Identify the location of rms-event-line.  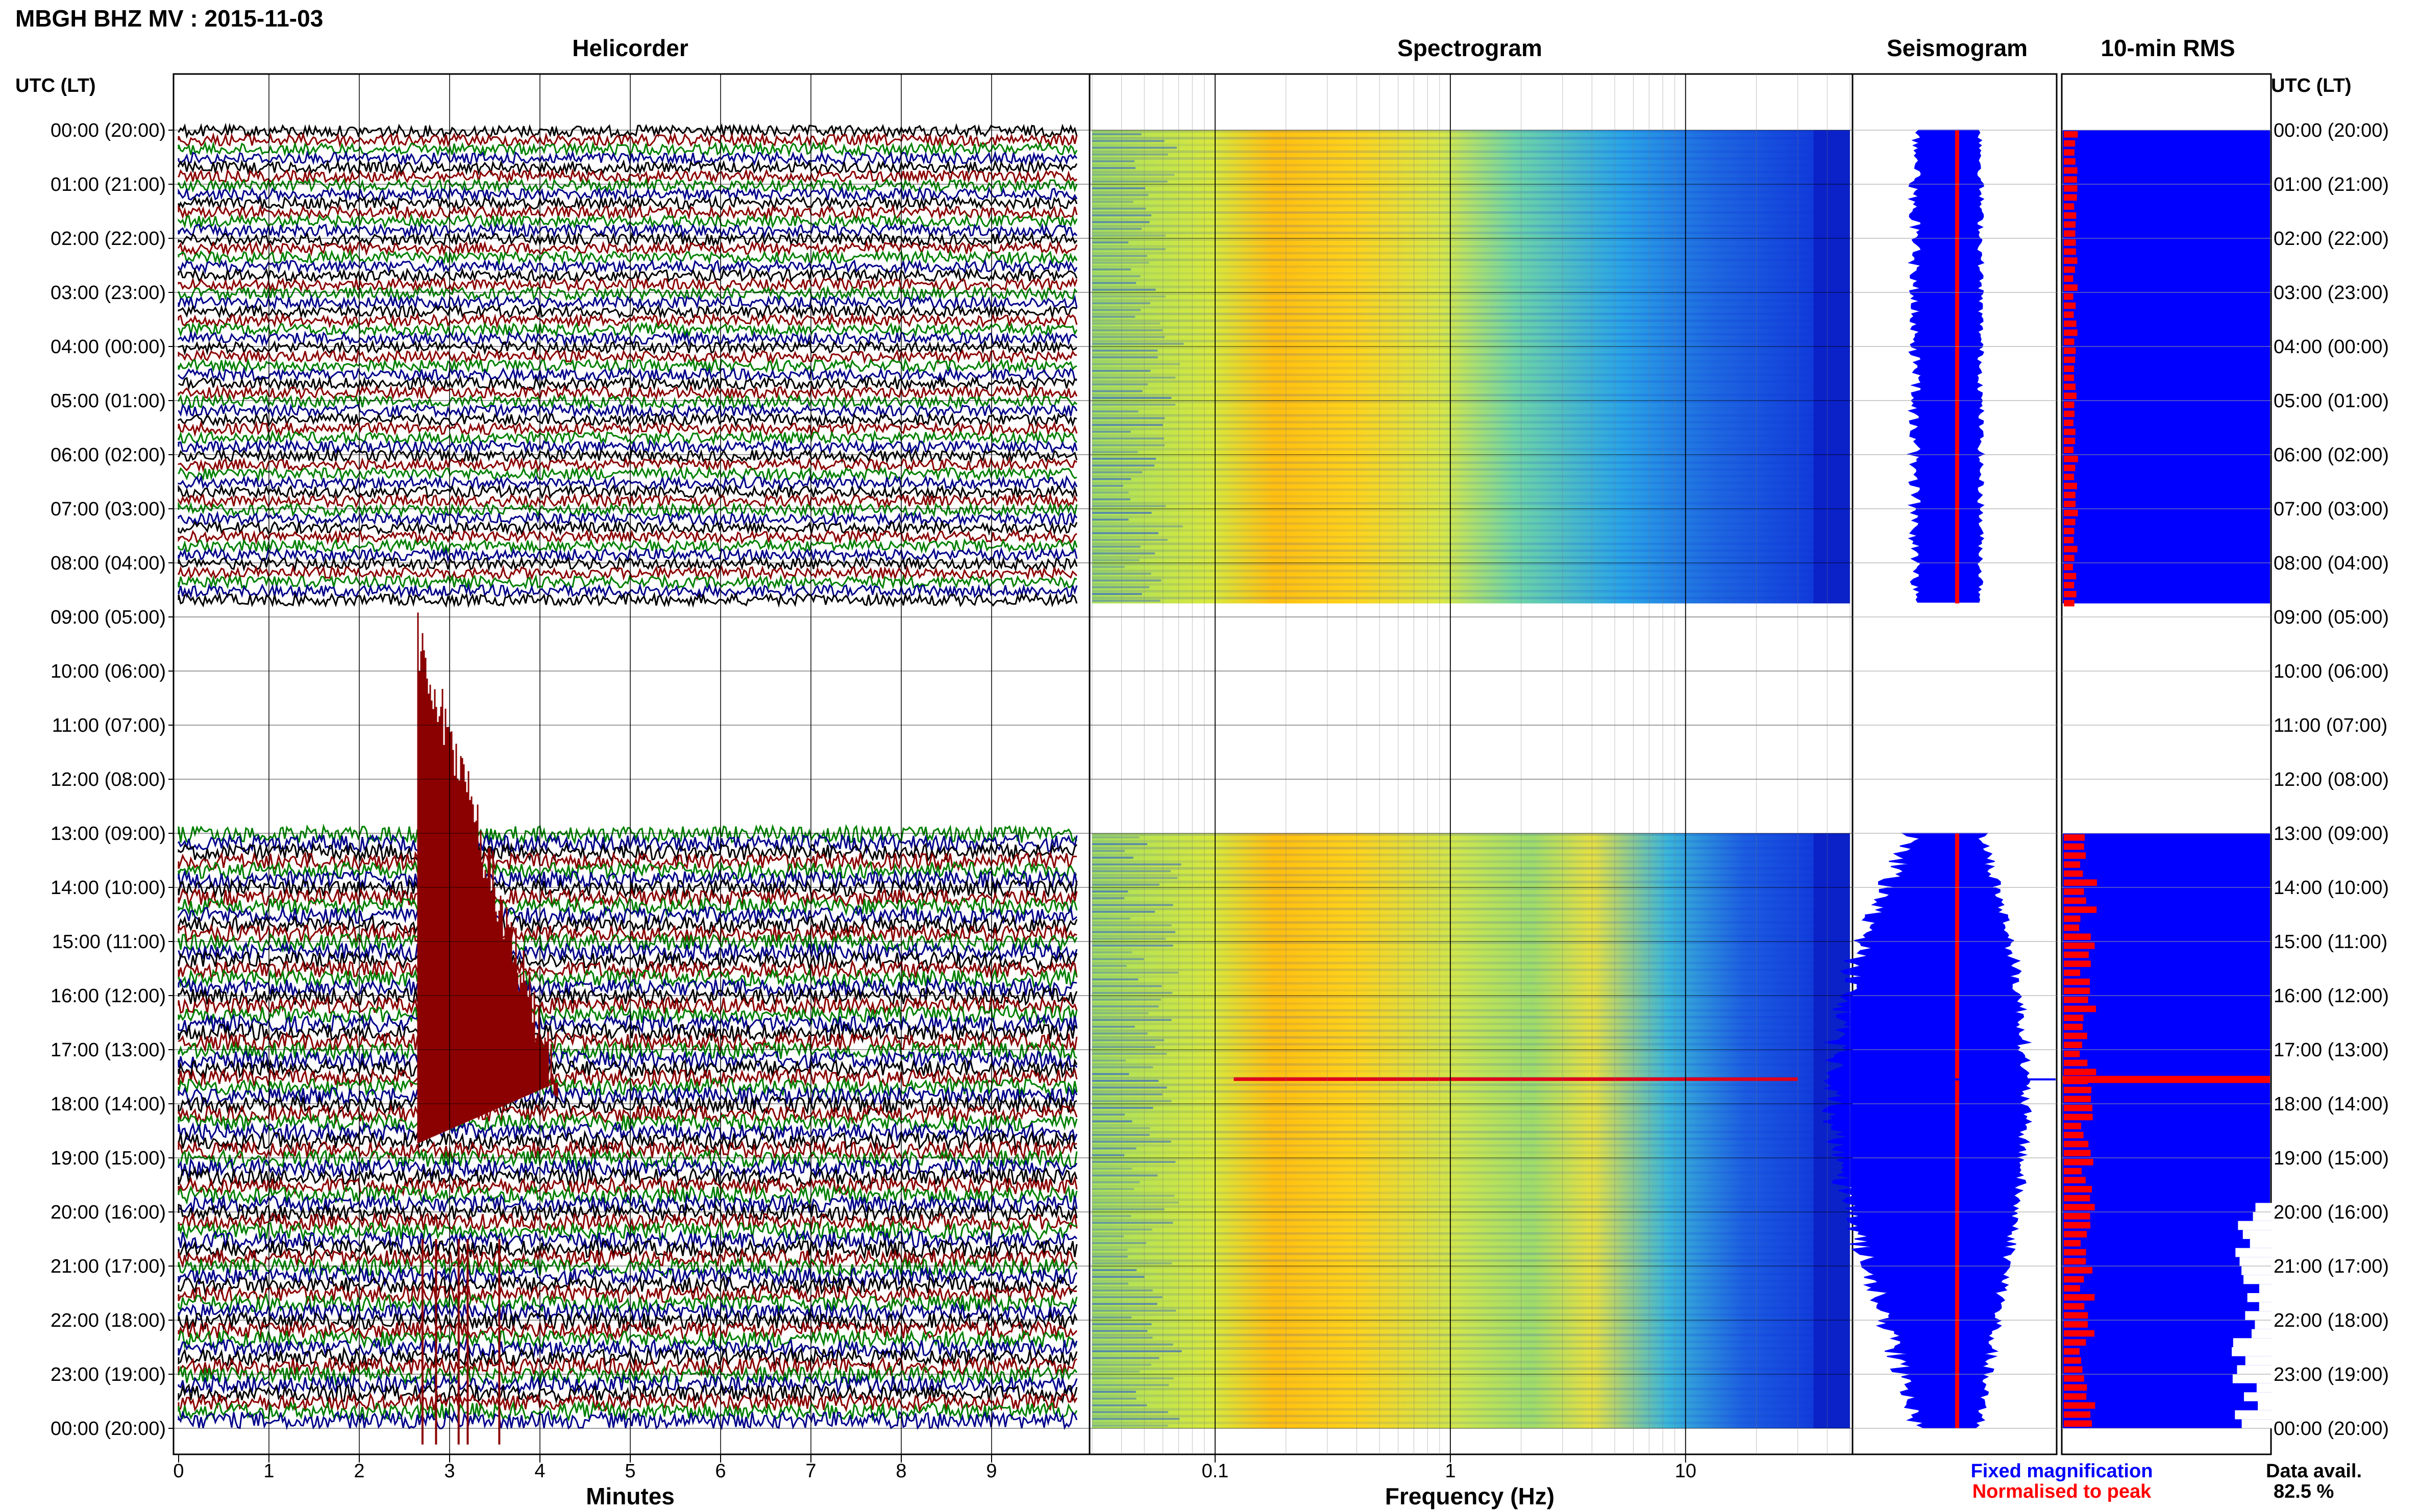
(2166, 1079).